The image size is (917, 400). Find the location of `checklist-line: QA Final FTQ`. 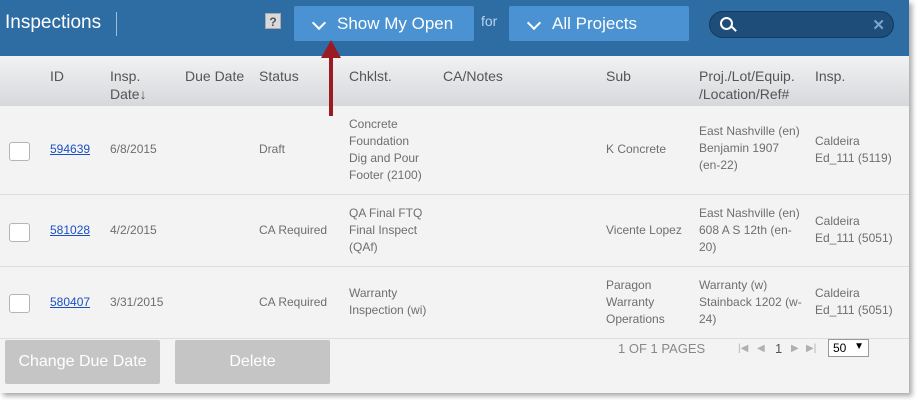

checklist-line: QA Final FTQ is located at coordinates (386, 213).